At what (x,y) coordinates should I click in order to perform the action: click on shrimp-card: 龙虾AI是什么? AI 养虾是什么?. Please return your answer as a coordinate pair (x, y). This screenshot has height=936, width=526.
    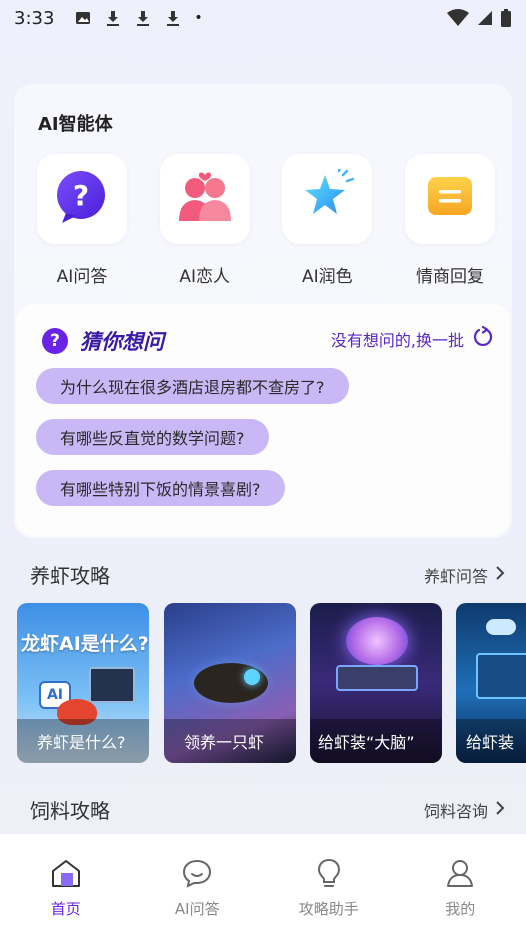
    Looking at the image, I should click on (83, 683).